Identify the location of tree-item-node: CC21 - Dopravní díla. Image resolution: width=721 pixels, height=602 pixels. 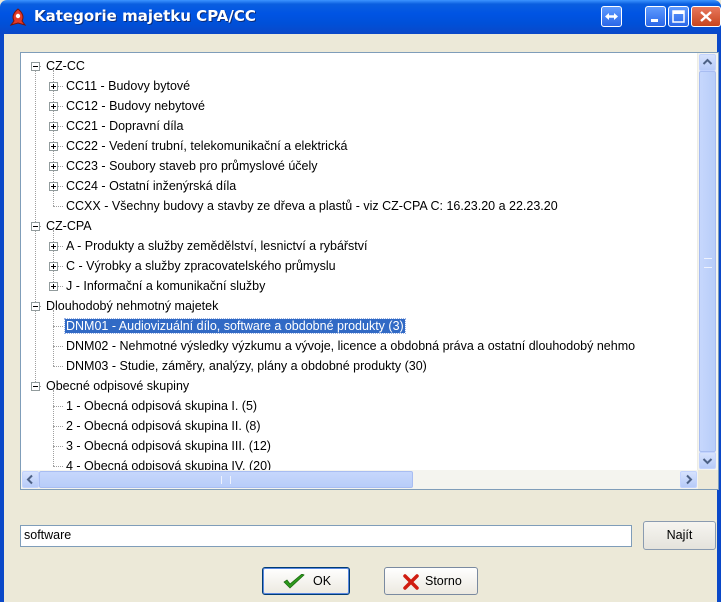
(124, 126).